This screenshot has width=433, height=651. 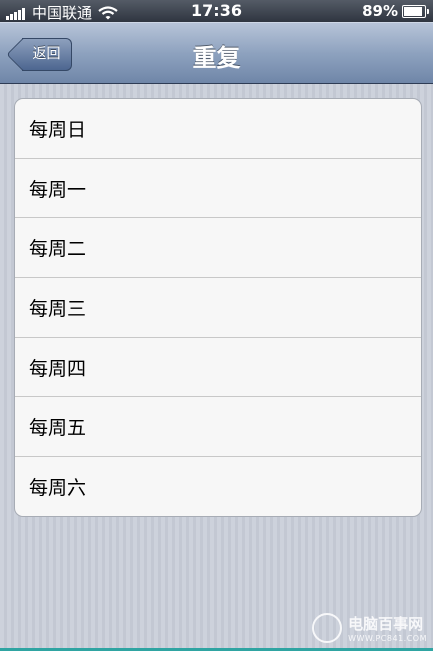 What do you see at coordinates (58, 428) in the screenshot?
I see `option-label: 每周五` at bounding box center [58, 428].